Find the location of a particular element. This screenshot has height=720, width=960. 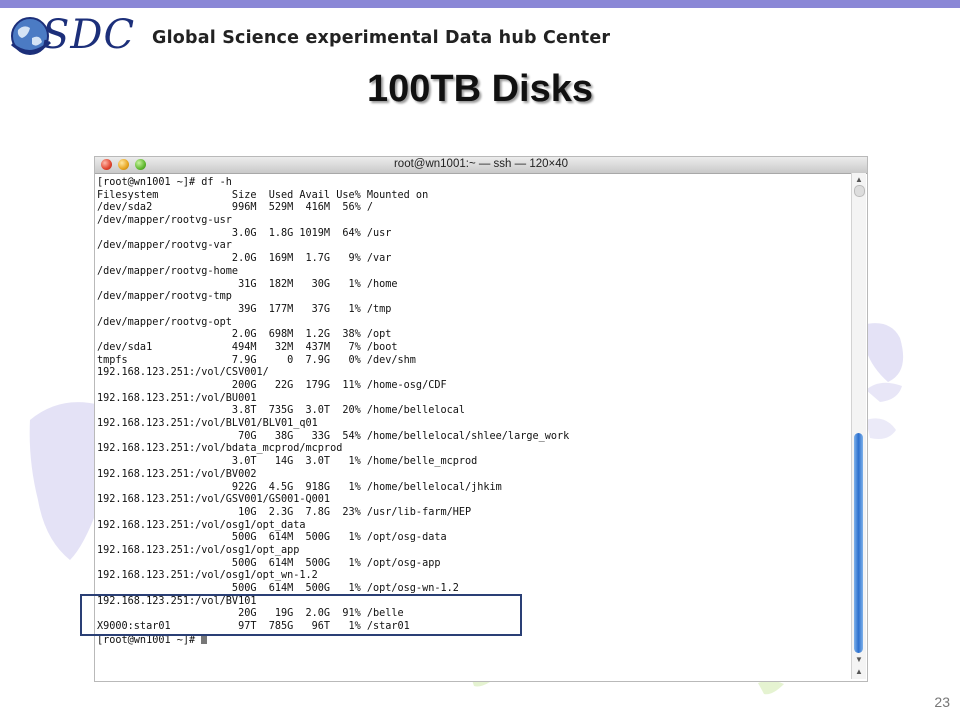

terminal-line: 922G 4.5G 918G 1% /home/bellelocal/jhkim is located at coordinates (299, 487).